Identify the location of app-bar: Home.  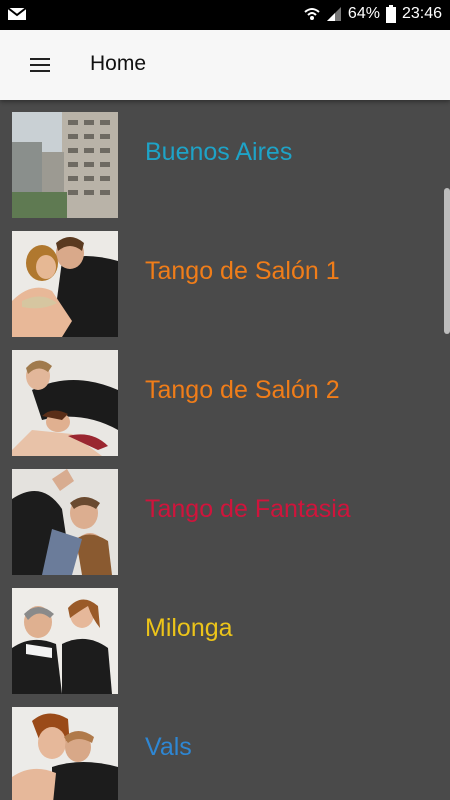
(225, 65).